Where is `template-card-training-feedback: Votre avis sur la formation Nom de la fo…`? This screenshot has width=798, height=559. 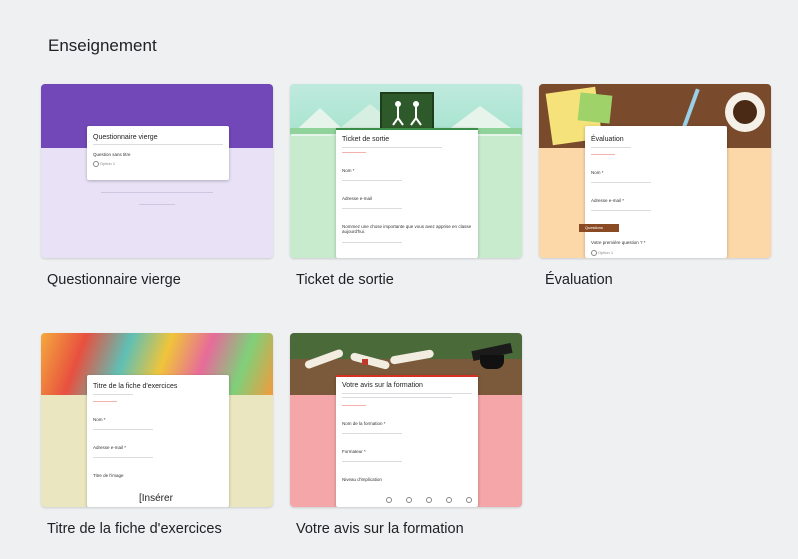
template-card-training-feedback: Votre avis sur la formation Nom de la fo… is located at coordinates (406, 435).